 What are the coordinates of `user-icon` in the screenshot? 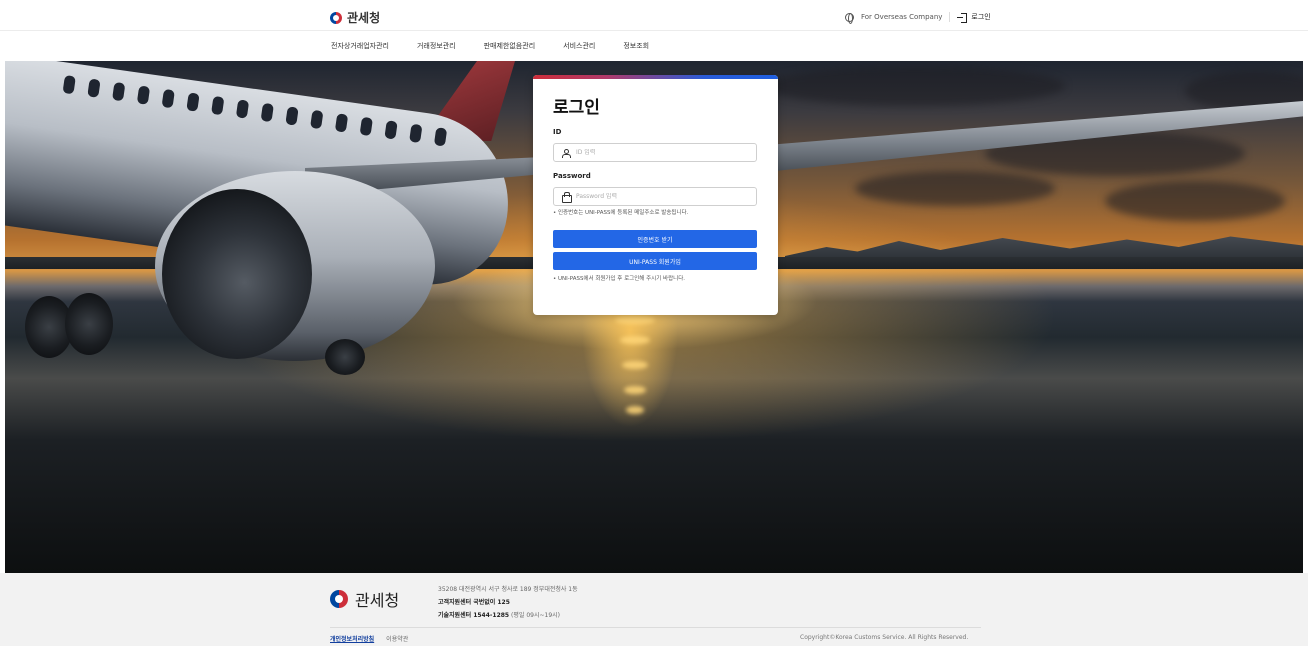 It's located at (566, 153).